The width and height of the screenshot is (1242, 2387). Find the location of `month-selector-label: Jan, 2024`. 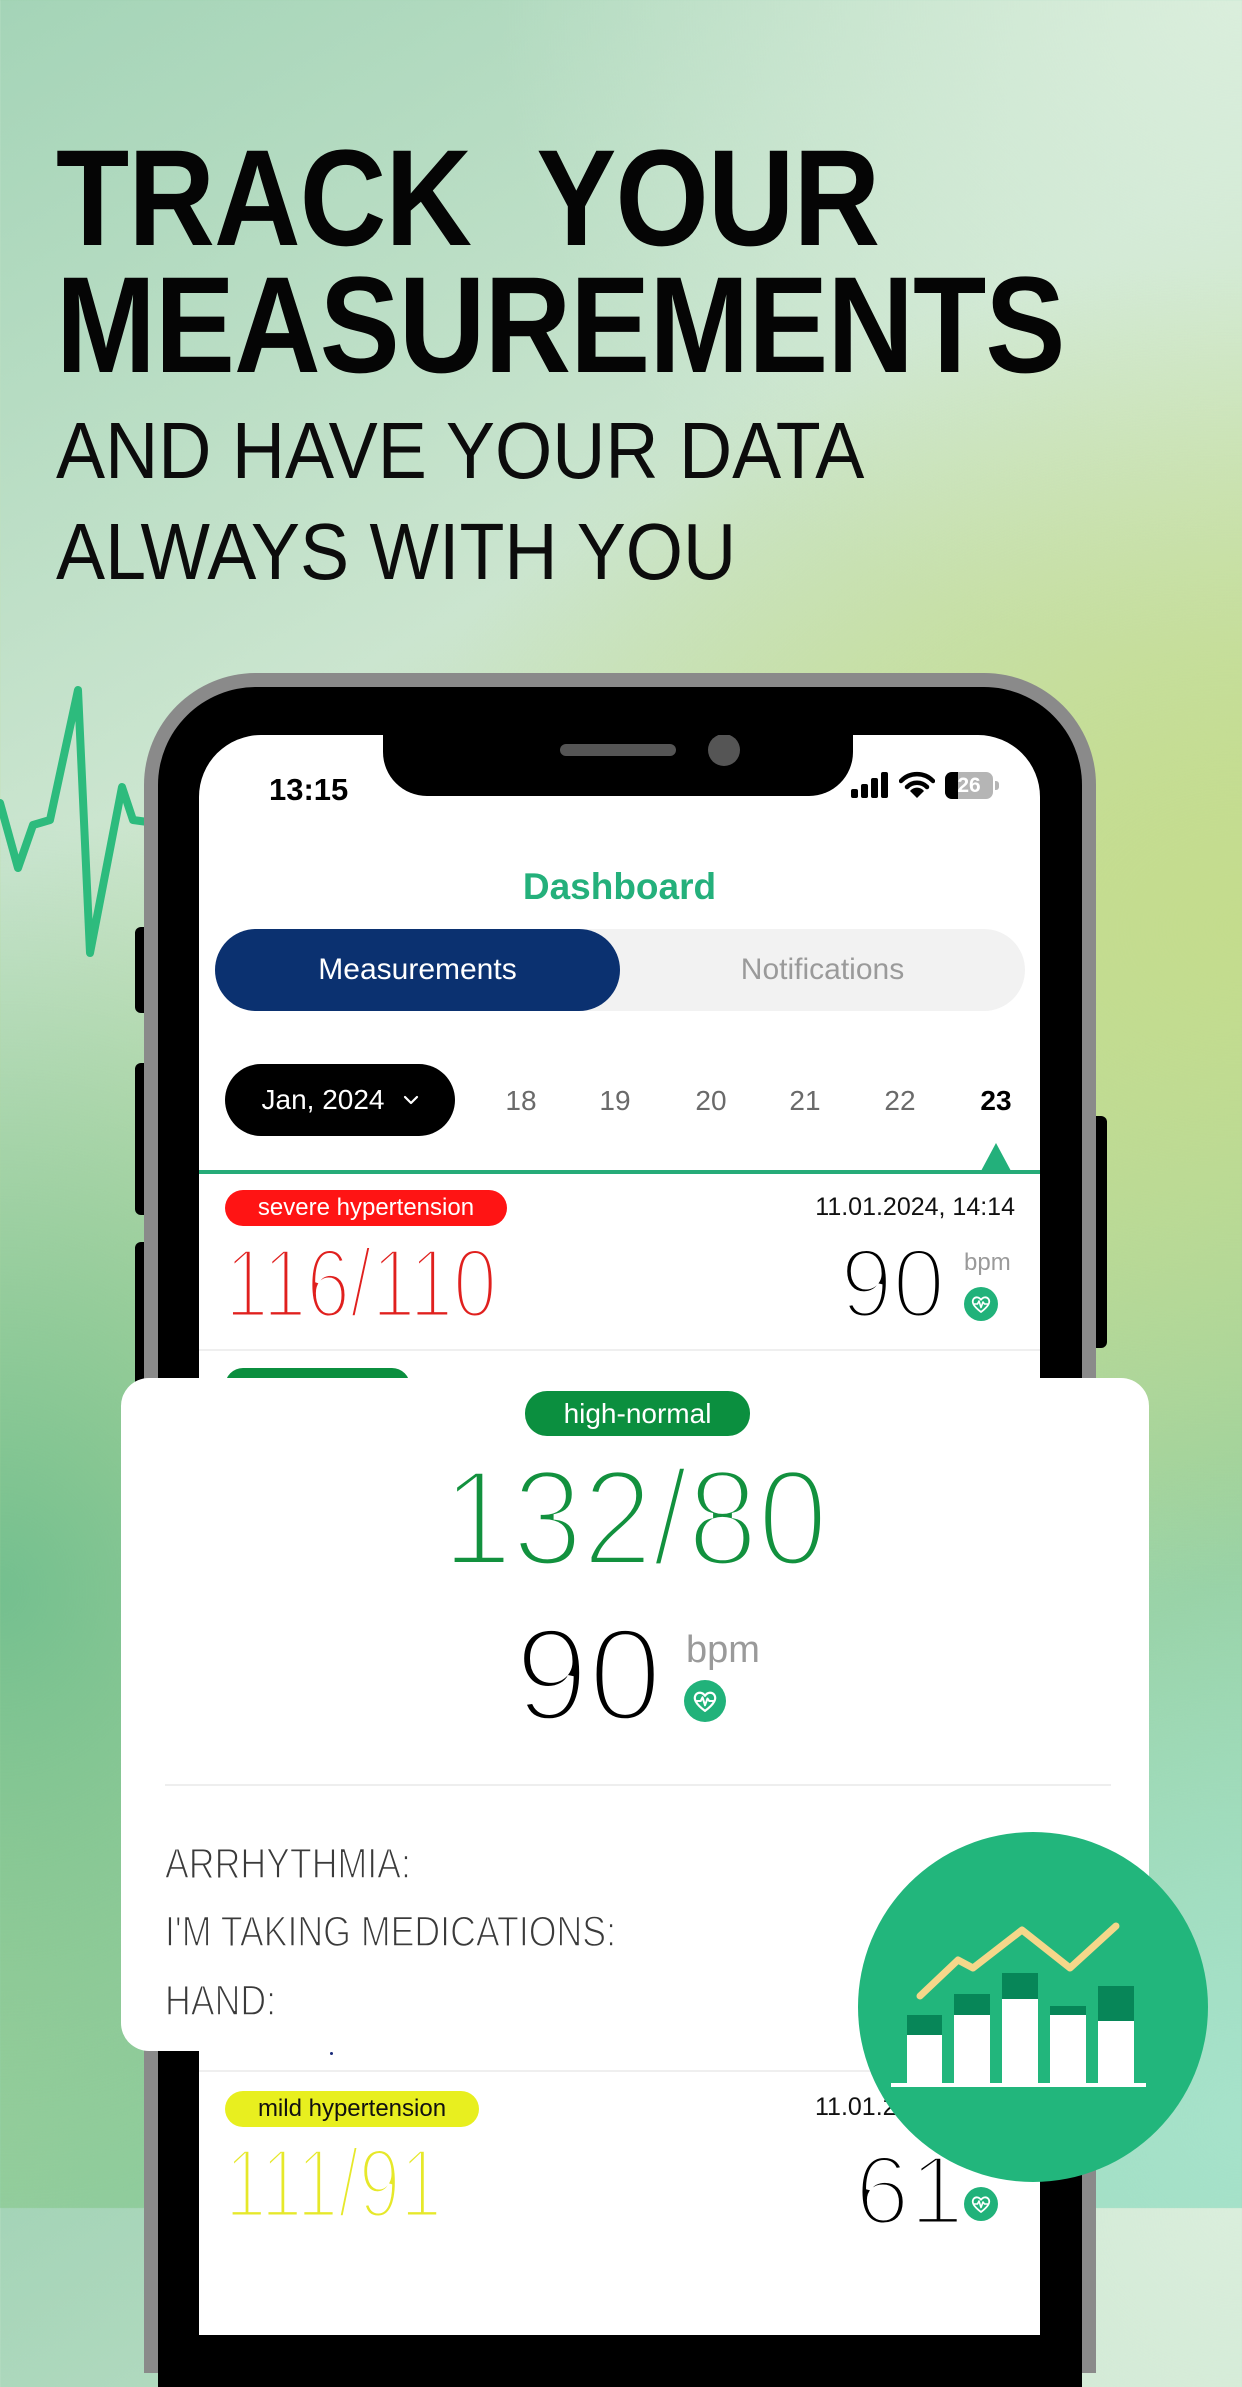

month-selector-label: Jan, 2024 is located at coordinates (323, 1099).